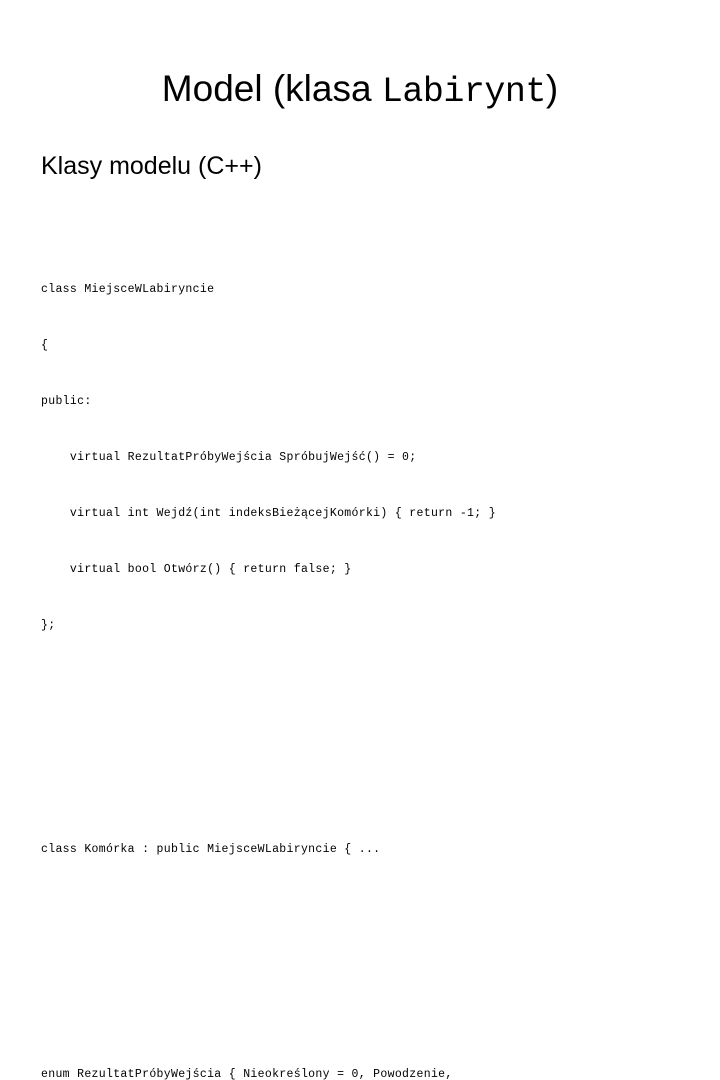  What do you see at coordinates (271, 88) in the screenshot?
I see `page-title-prefix: Model (klasa` at bounding box center [271, 88].